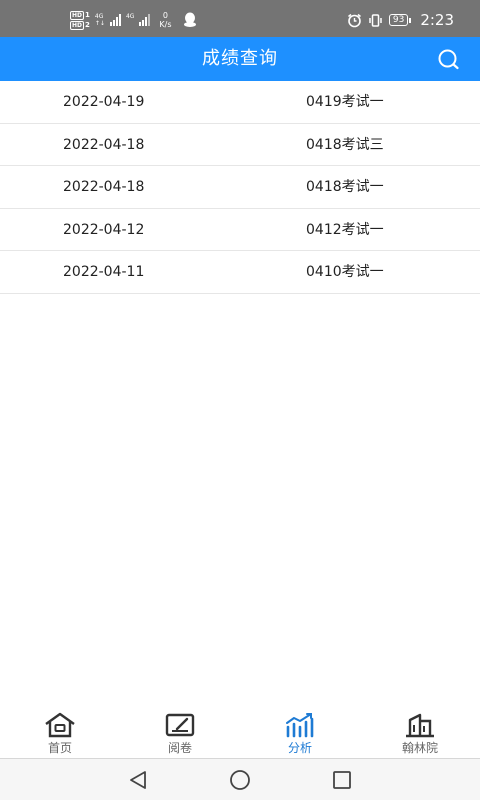  I want to click on speed-unit: K/s, so click(165, 24).